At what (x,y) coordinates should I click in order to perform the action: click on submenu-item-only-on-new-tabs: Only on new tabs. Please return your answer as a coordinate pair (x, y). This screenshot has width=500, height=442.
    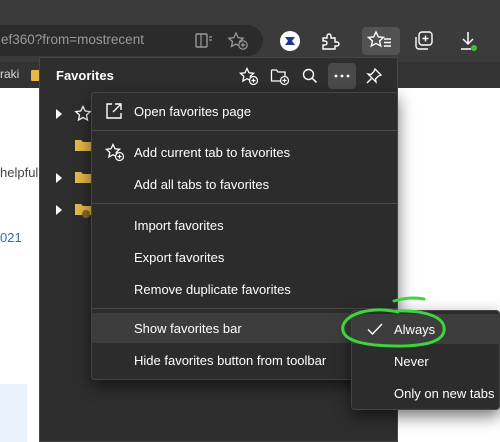
    Looking at the image, I should click on (426, 393).